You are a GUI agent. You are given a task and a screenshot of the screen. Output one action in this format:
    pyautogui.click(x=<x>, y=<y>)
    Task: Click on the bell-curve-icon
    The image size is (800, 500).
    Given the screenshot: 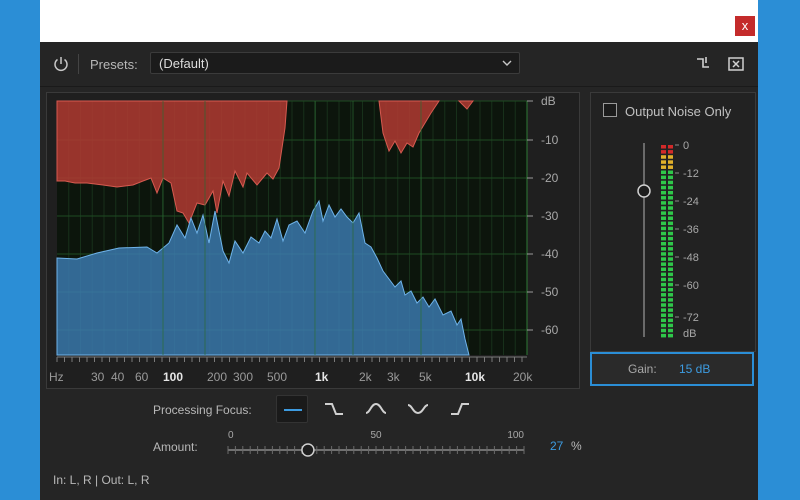 What is the action you would take?
    pyautogui.click(x=376, y=408)
    